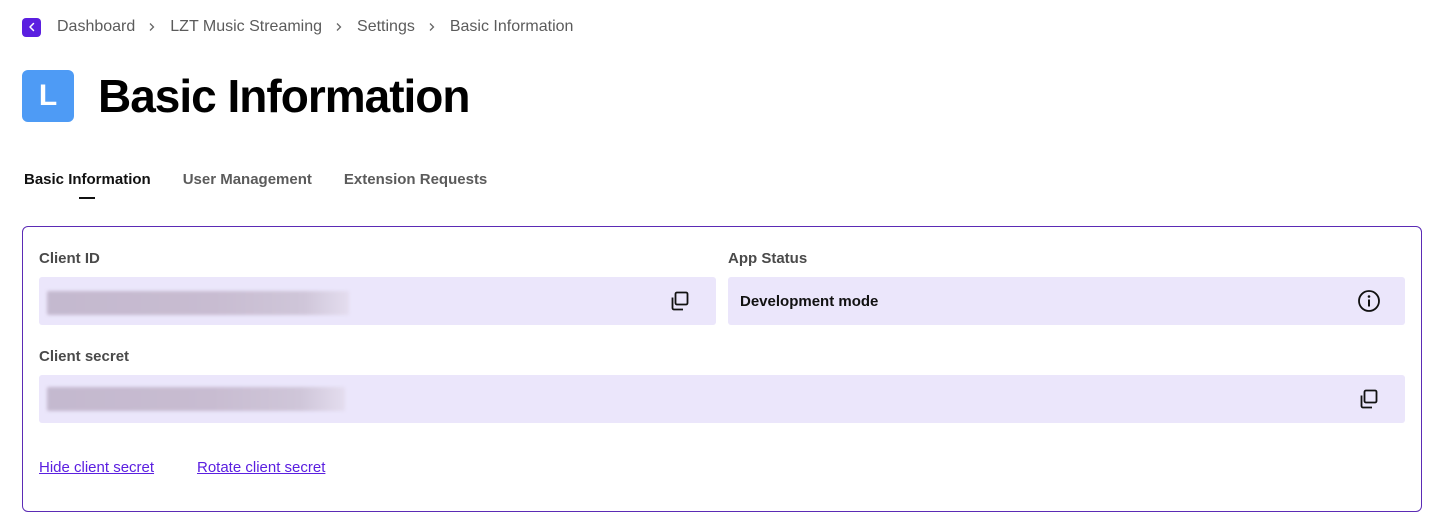 The width and height of the screenshot is (1430, 522). I want to click on info-icon, so click(1369, 301).